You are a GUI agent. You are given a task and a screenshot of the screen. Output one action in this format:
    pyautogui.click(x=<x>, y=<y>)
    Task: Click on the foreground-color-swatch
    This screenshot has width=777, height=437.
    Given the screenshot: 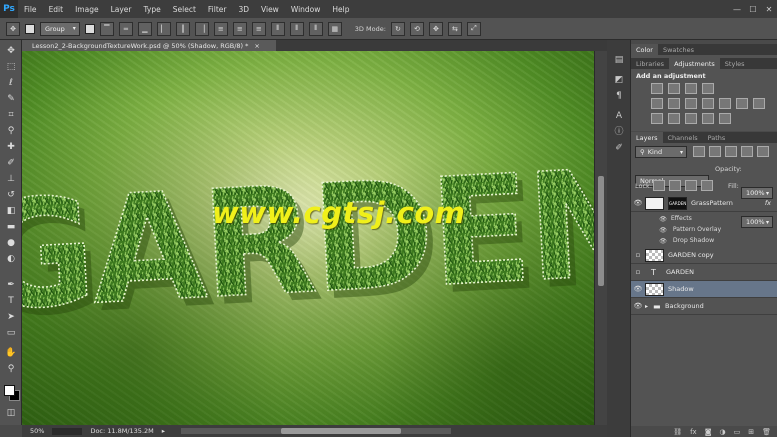 What is the action you would take?
    pyautogui.click(x=9, y=390)
    